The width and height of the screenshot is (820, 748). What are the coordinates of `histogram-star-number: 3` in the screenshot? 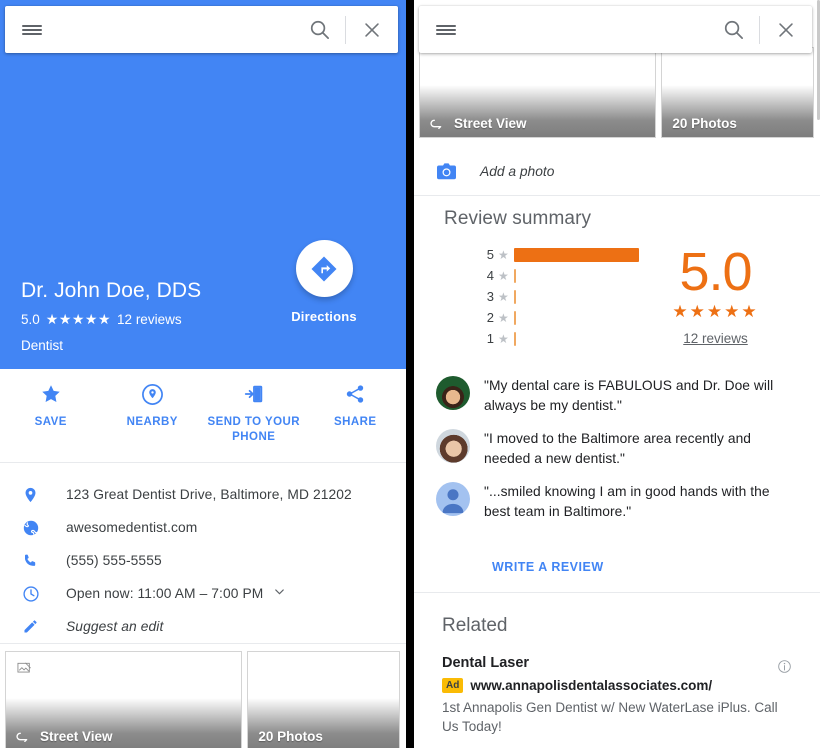 It's located at (490, 296).